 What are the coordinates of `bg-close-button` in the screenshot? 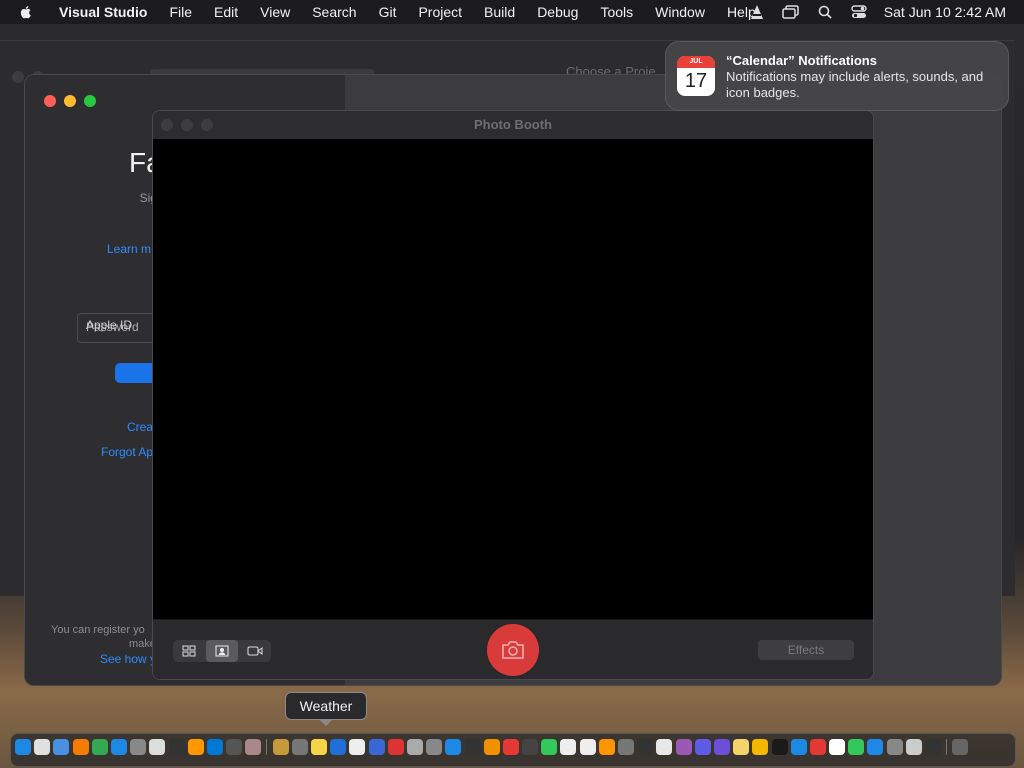 It's located at (18, 77).